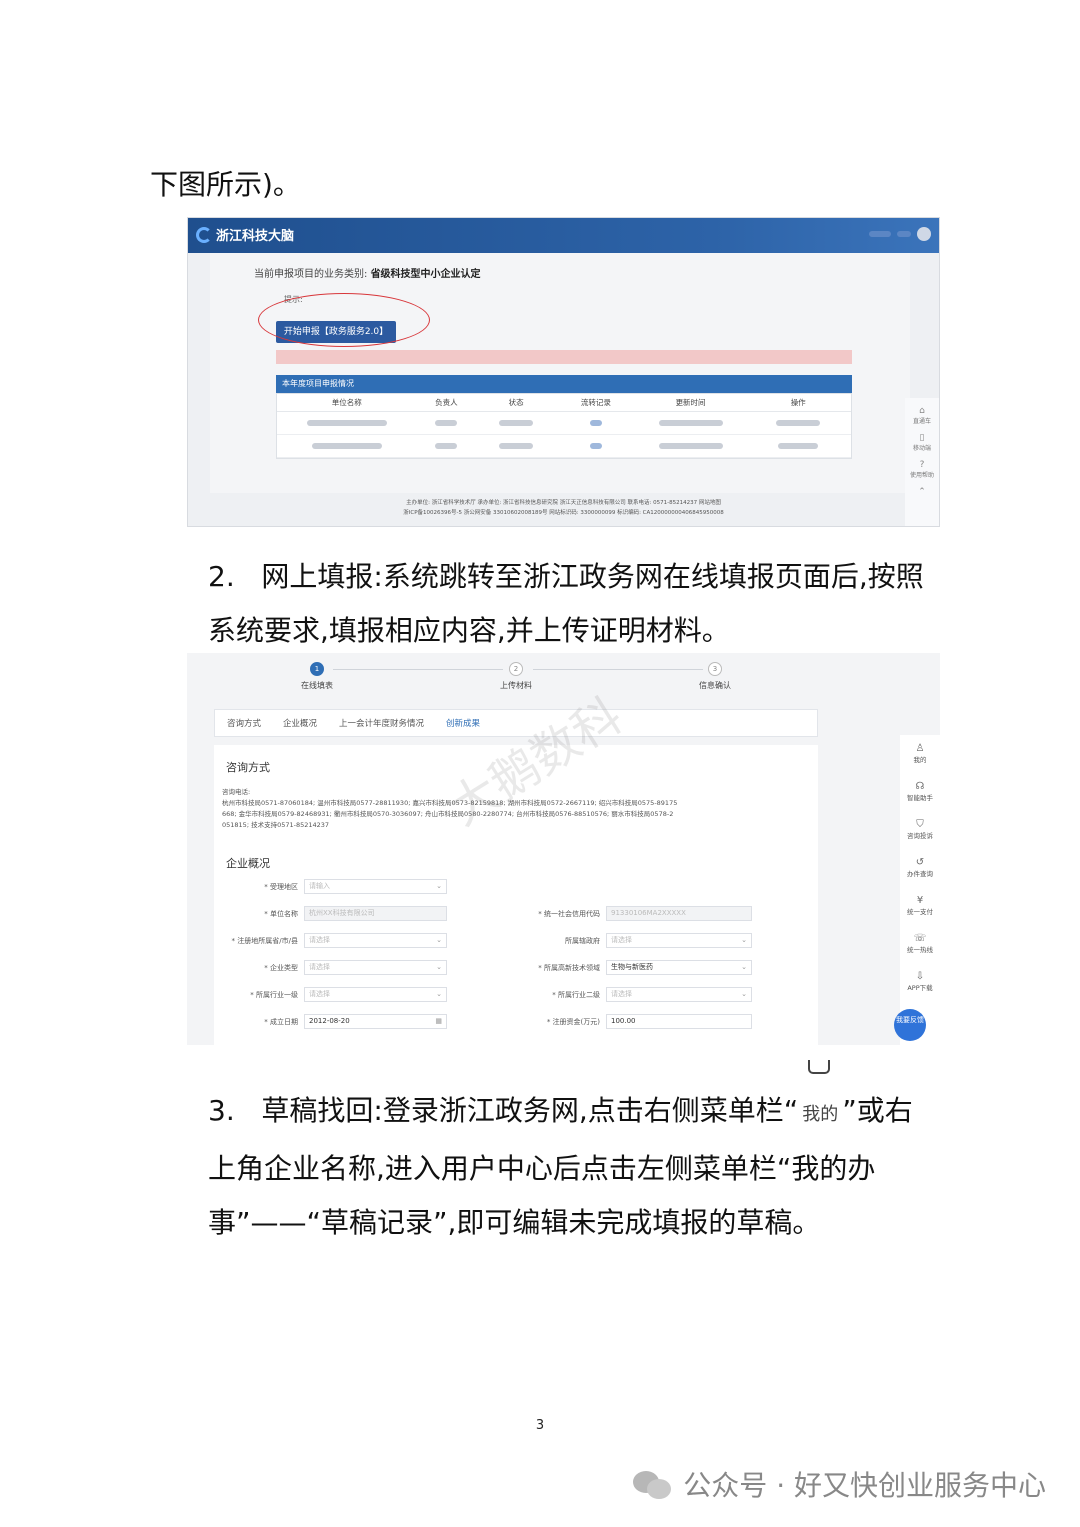 The height and width of the screenshot is (1527, 1080). Describe the element at coordinates (582, 941) in the screenshot. I see `gov-label: 所属辖政府` at that location.